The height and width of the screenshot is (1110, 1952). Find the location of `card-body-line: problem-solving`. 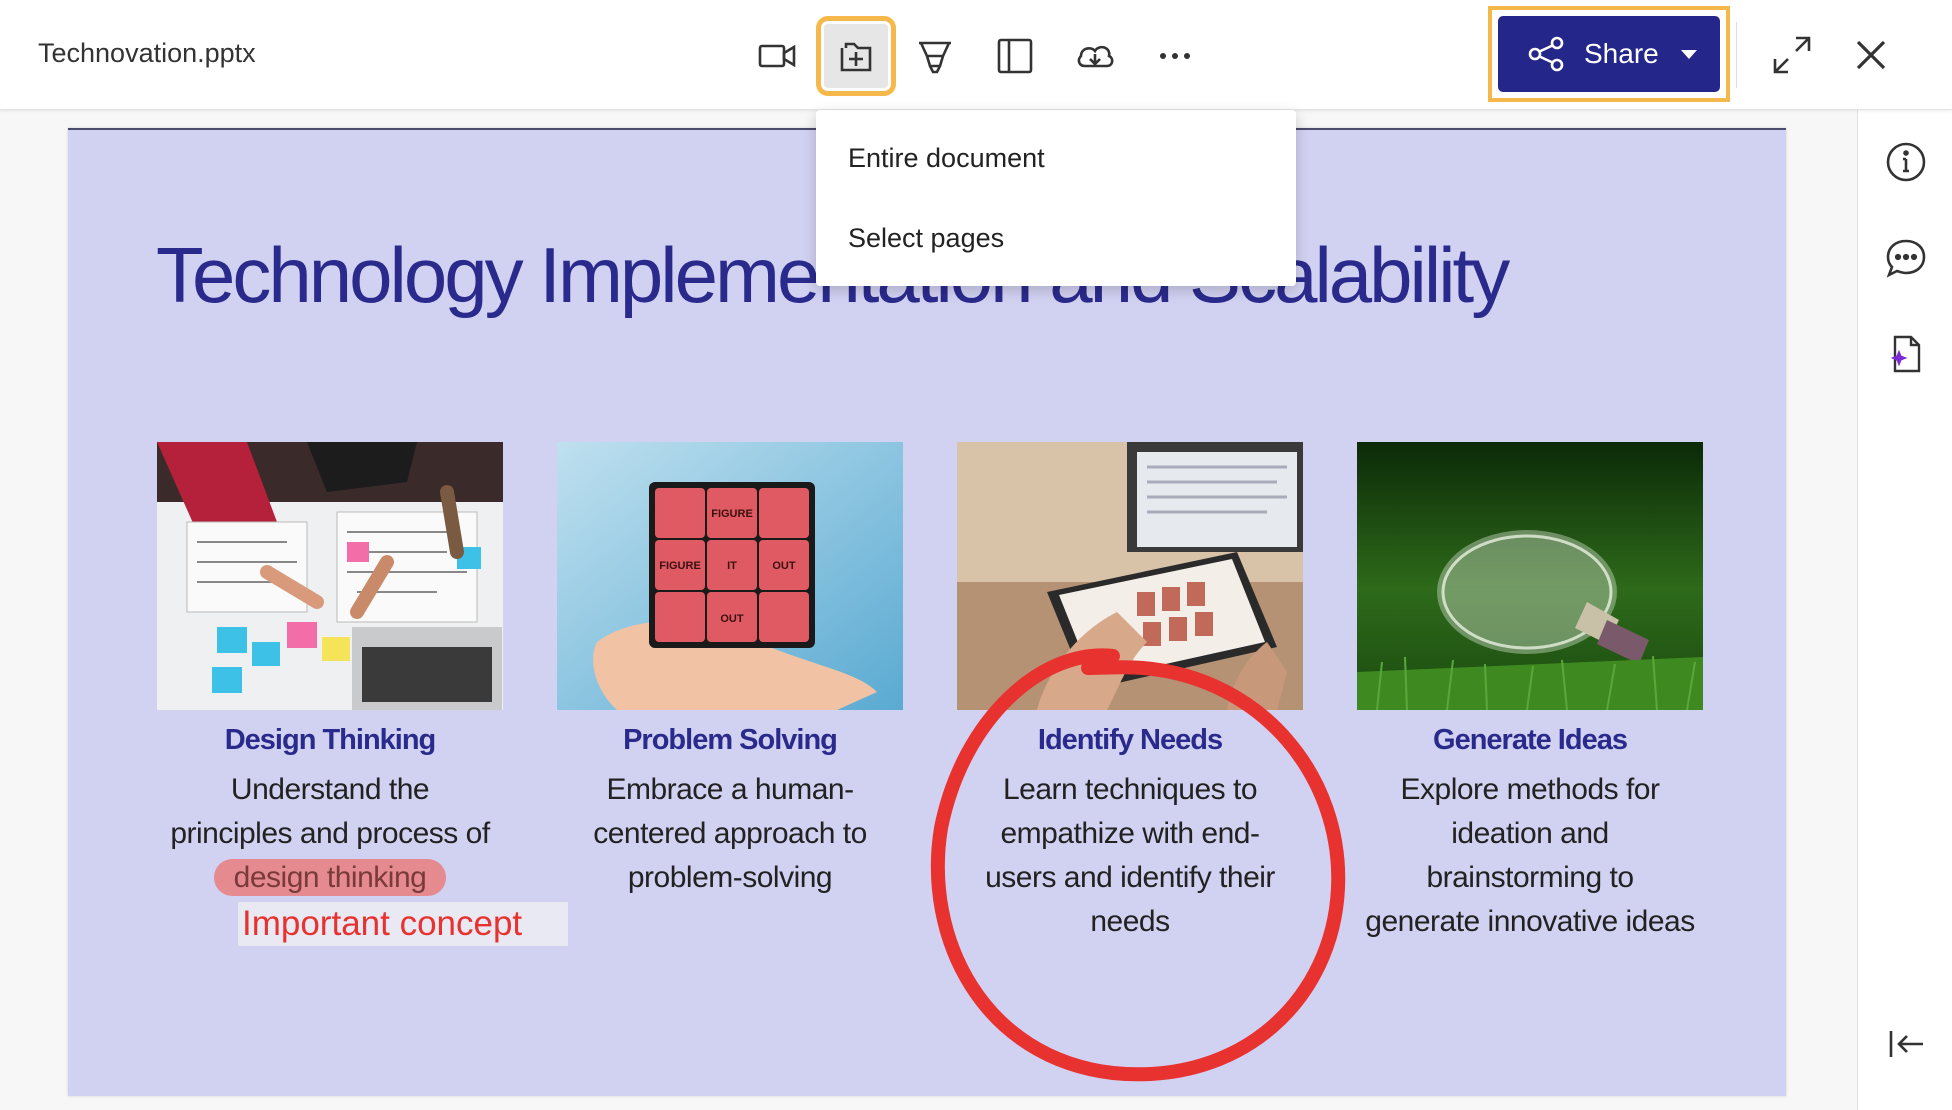

card-body-line: problem-solving is located at coordinates (730, 877).